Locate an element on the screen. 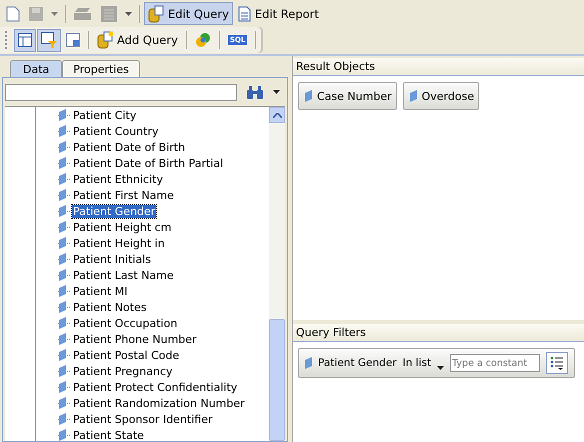  result-object-chip: Case Number is located at coordinates (347, 96).